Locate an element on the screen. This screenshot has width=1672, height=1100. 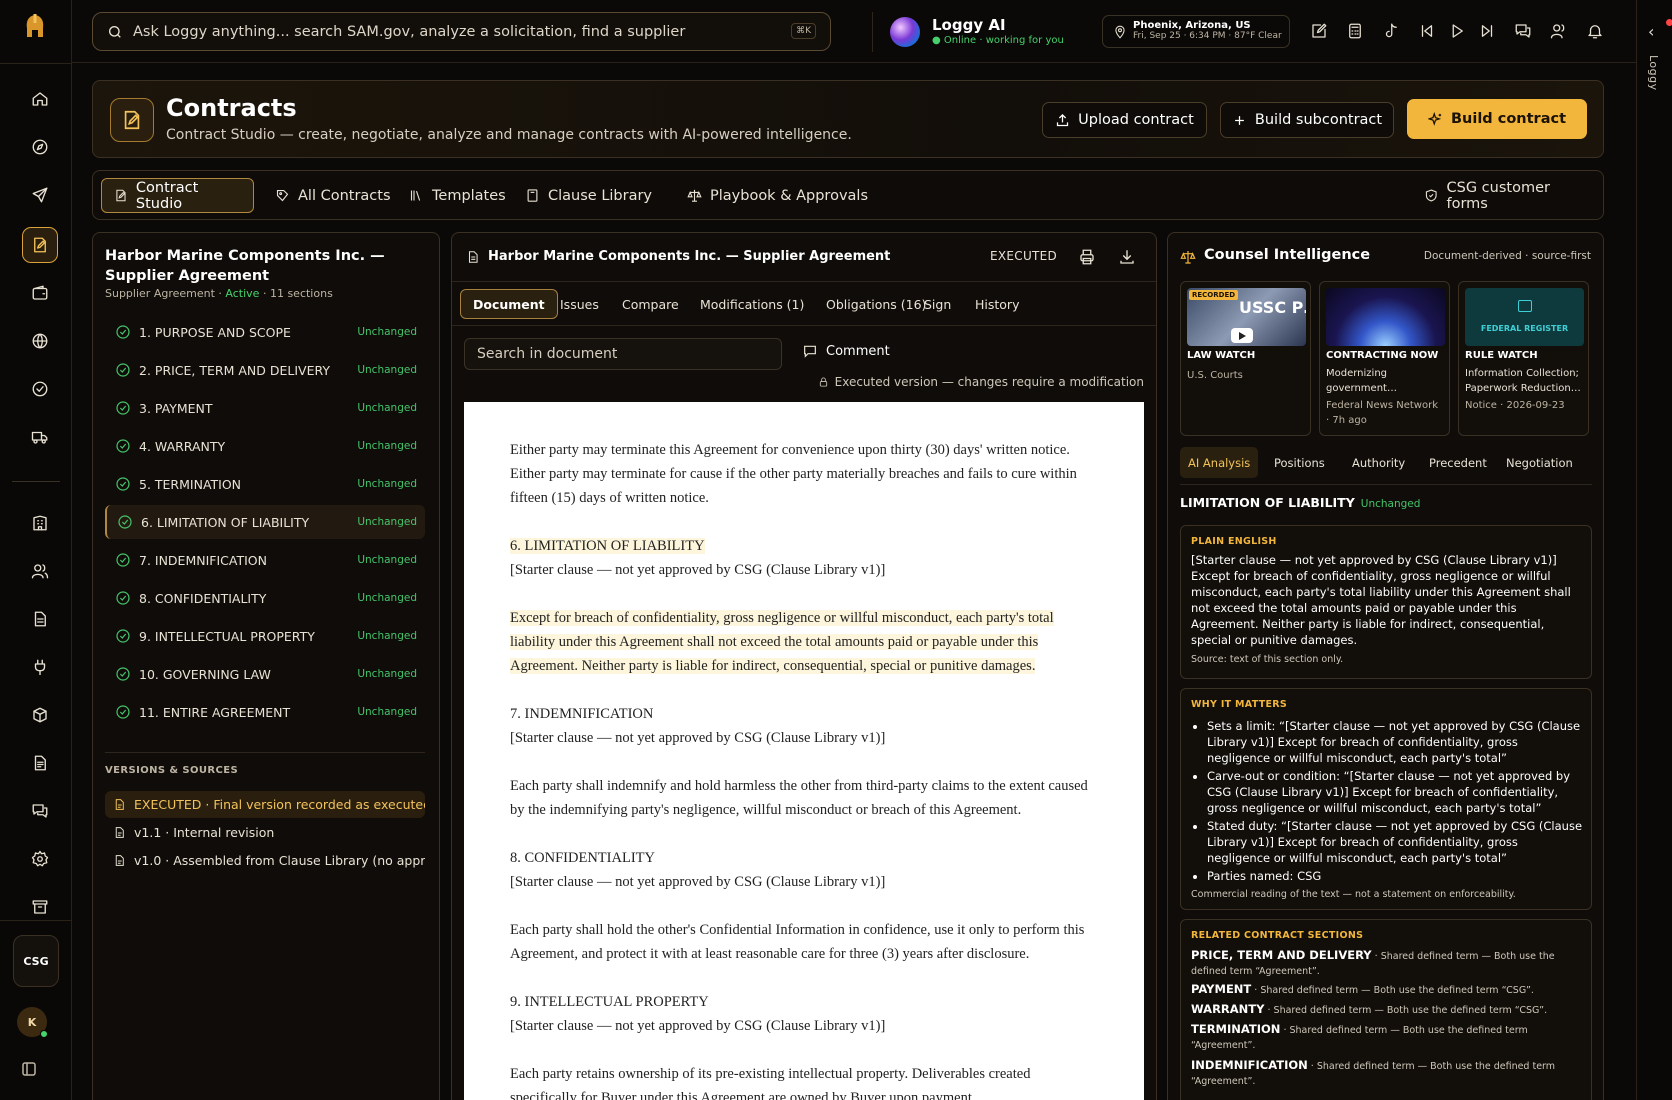
compose-icon is located at coordinates (1319, 31).